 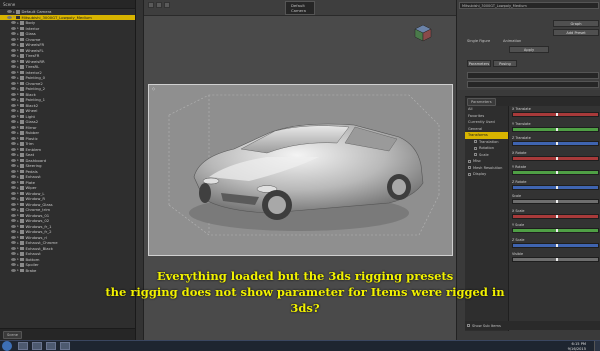 What do you see at coordinates (505, 63) in the screenshot?
I see `tab-posing: Posing` at bounding box center [505, 63].